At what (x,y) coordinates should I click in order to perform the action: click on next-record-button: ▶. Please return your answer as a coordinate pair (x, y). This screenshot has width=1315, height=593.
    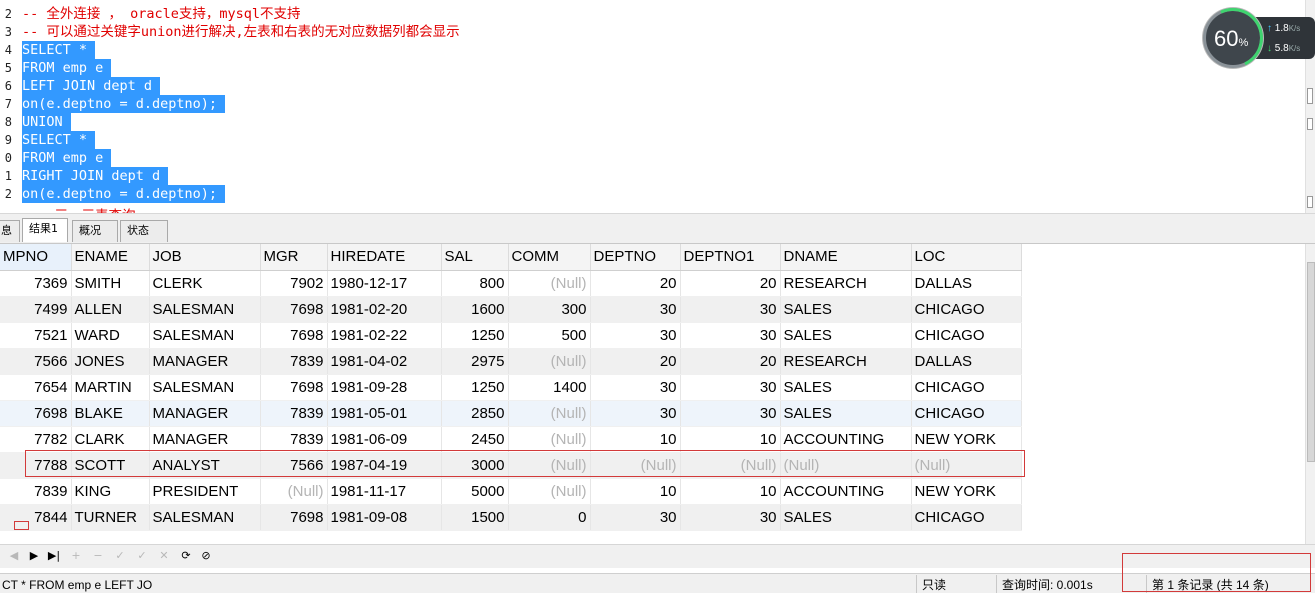
    Looking at the image, I should click on (34, 556).